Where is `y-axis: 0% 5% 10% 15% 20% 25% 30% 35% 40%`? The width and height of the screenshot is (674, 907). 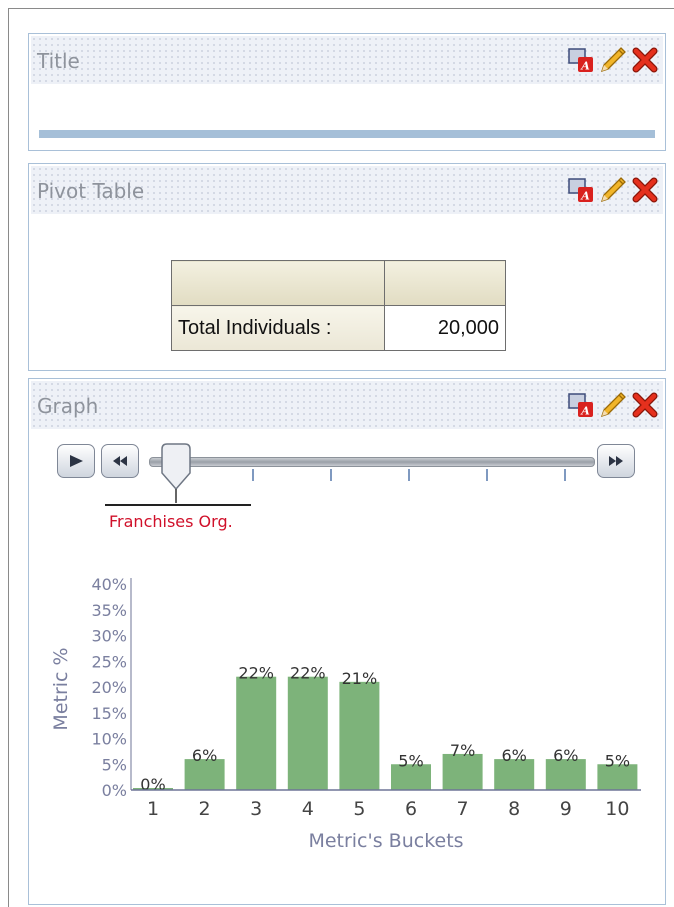
y-axis: 0% 5% 10% 15% 20% 25% 30% 35% 40% is located at coordinates (111, 687).